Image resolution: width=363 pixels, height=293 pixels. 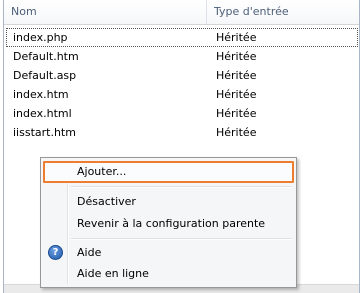 What do you see at coordinates (42, 113) in the screenshot?
I see `row-name: index.html` at bounding box center [42, 113].